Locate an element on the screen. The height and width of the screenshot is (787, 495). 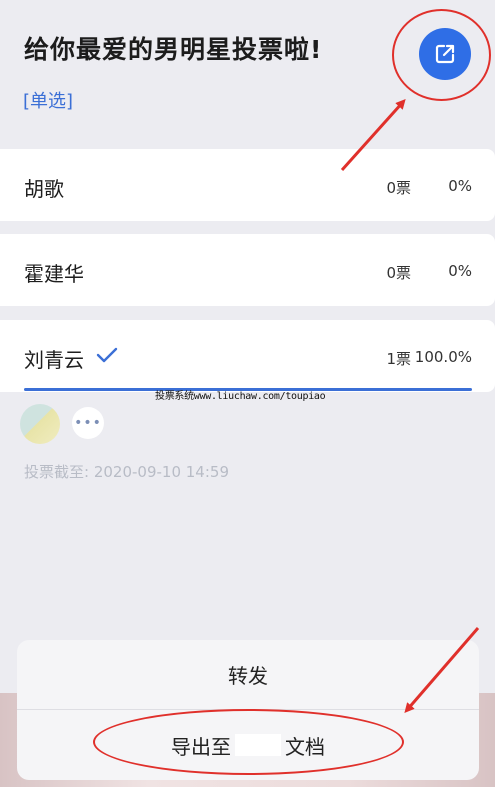
annotation-arrow-share is located at coordinates (373, 135).